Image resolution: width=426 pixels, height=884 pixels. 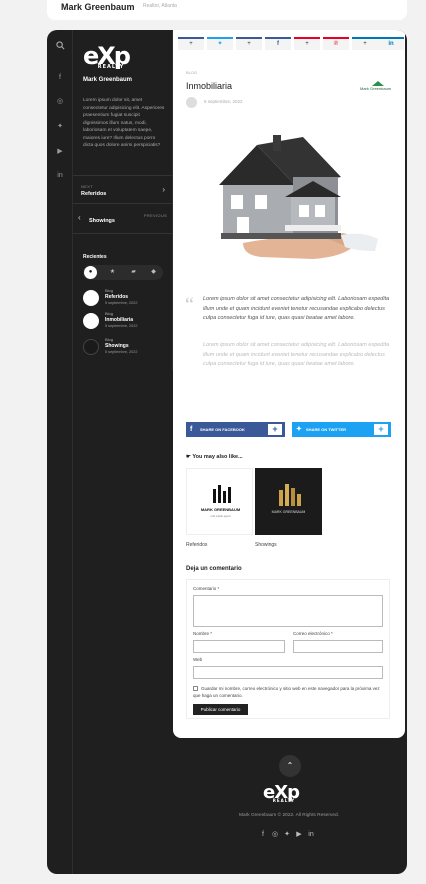 I want to click on email-field, so click(x=338, y=646).